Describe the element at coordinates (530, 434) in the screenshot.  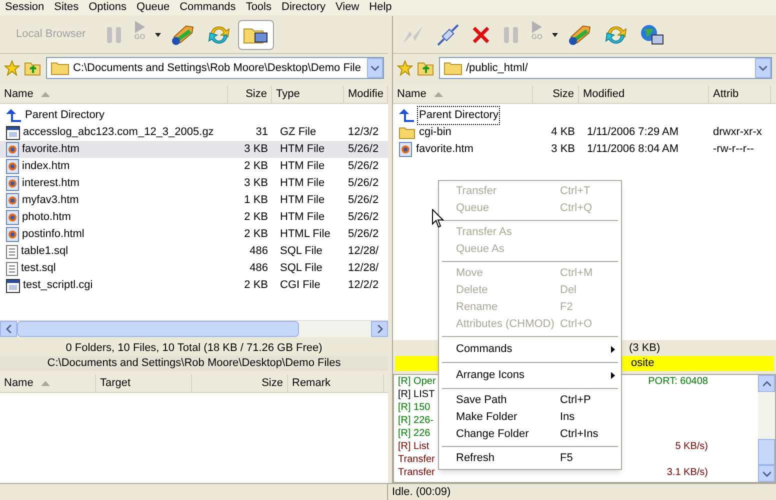
I see `menu-item: Change Folder Ctrl+Ins` at that location.